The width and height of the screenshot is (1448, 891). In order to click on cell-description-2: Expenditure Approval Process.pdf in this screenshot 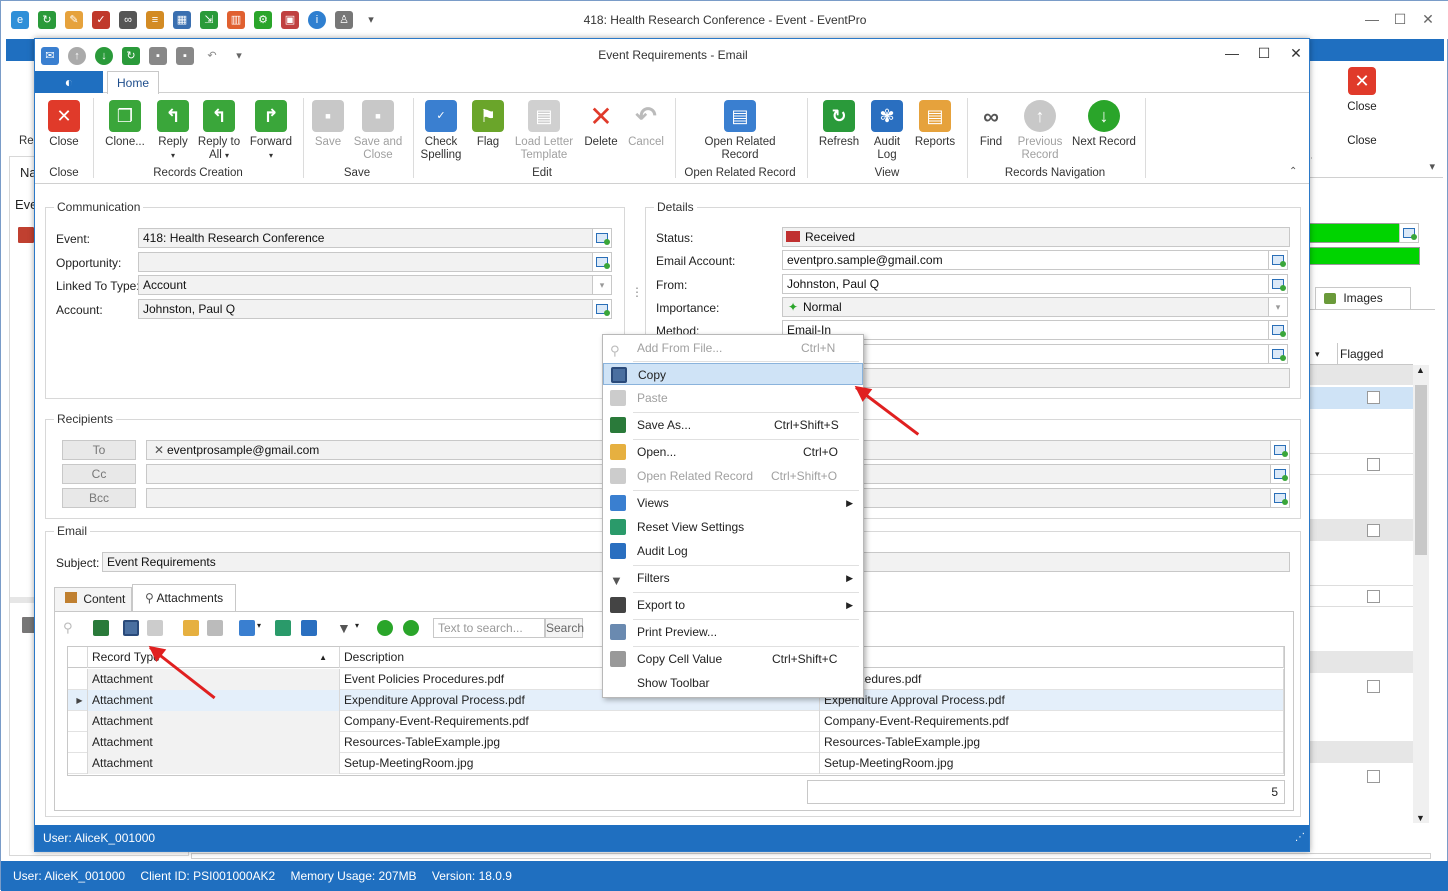, I will do `click(1052, 700)`.